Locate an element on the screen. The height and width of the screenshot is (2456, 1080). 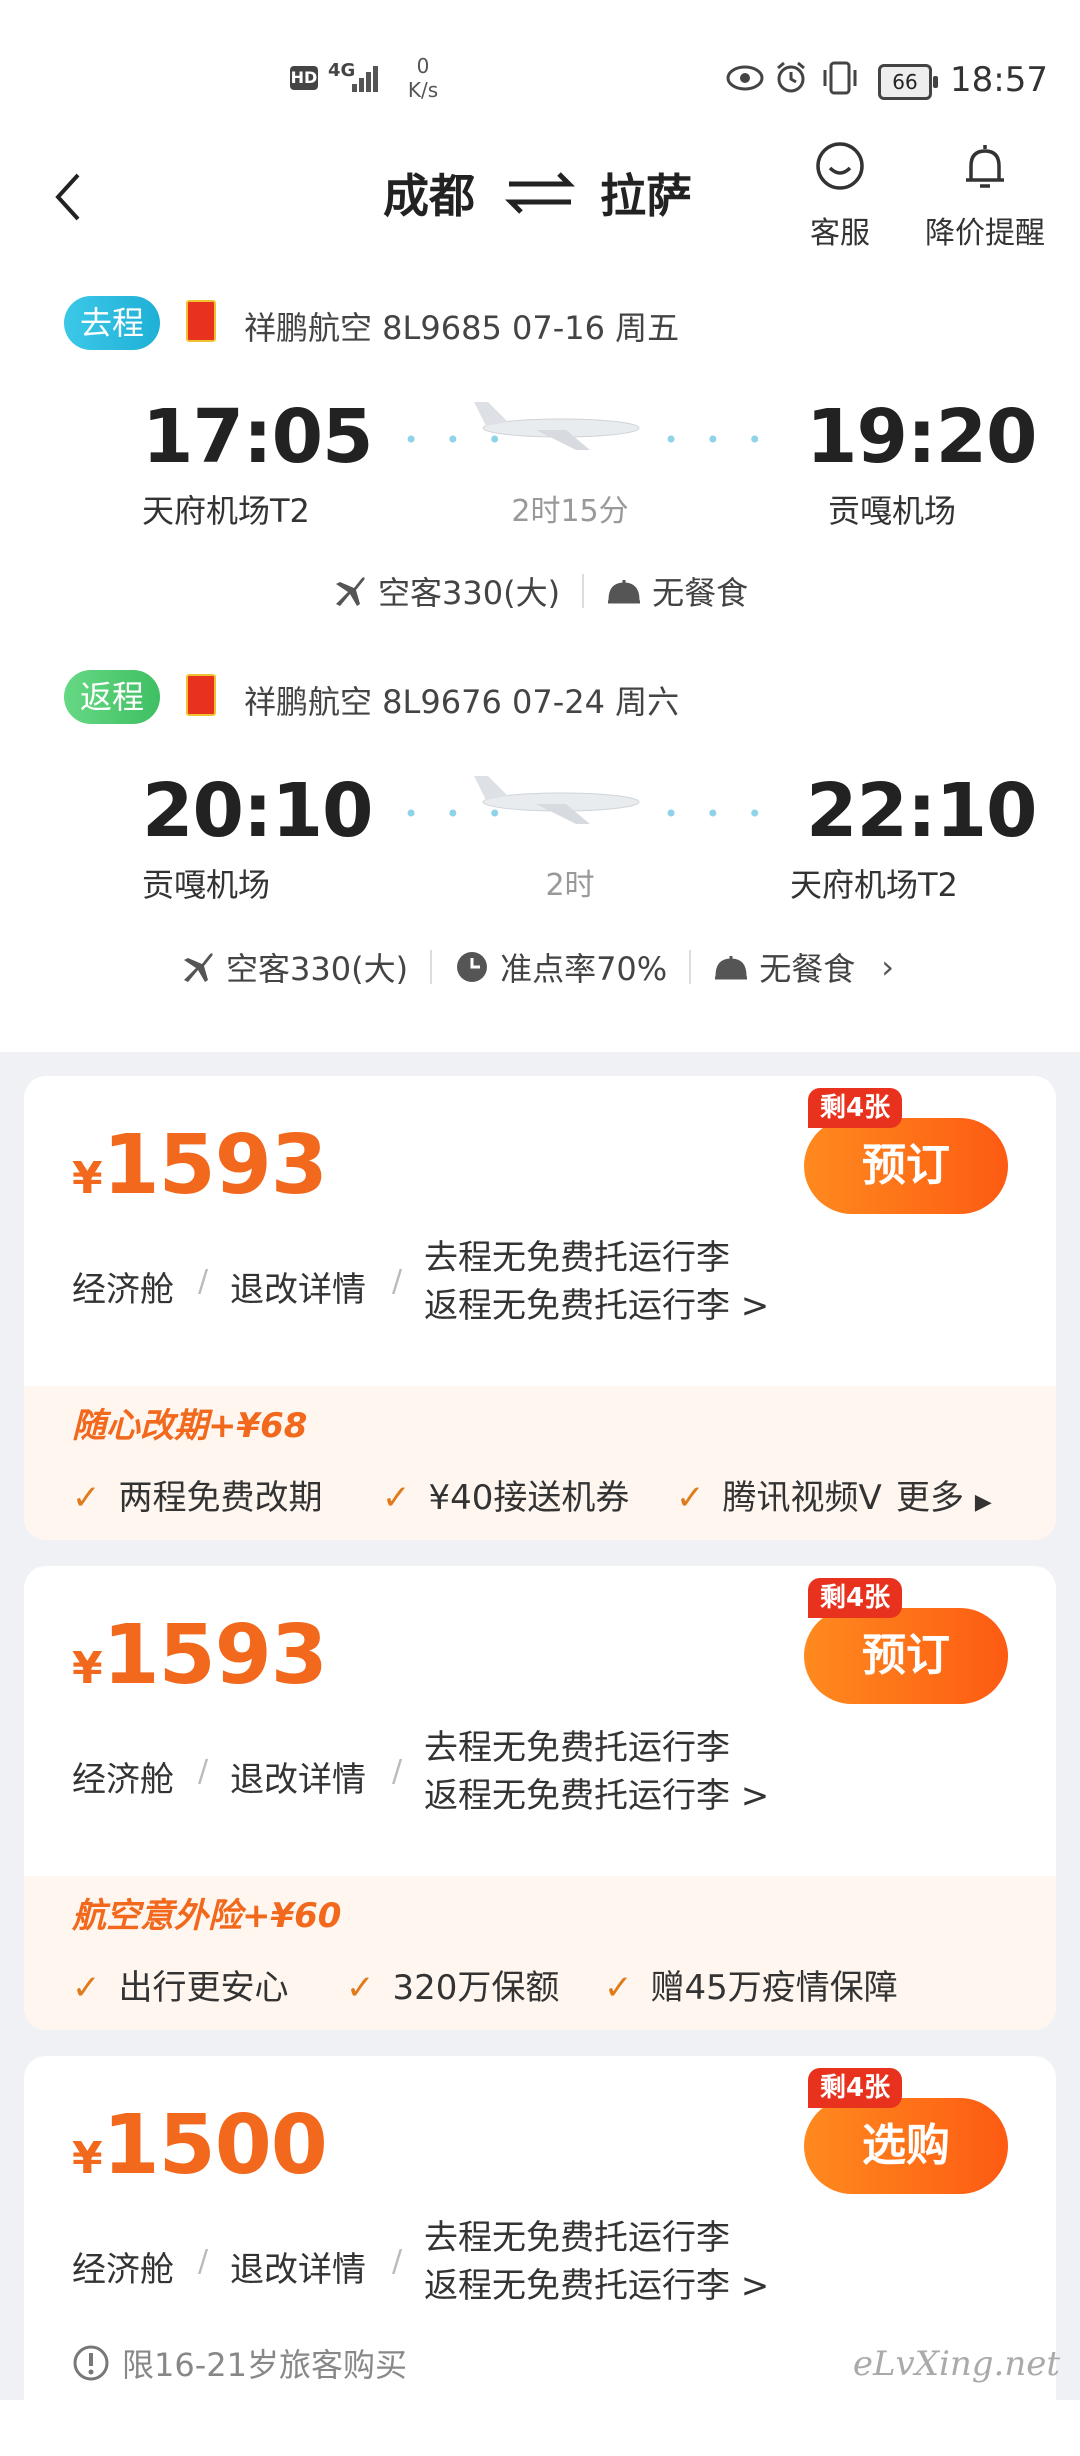
return-arr-time: 22:10 is located at coordinates (922, 811).